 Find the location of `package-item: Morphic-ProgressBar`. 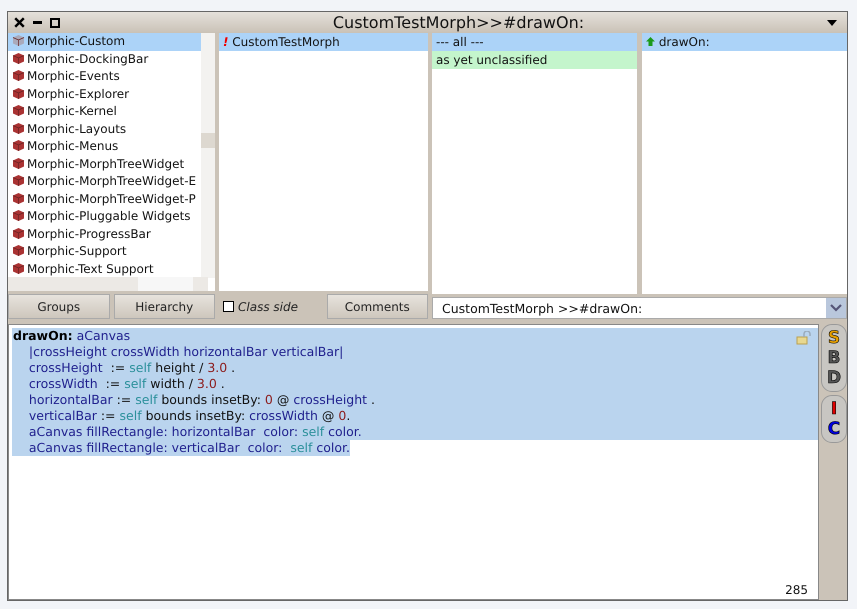

package-item: Morphic-ProgressBar is located at coordinates (104, 234).